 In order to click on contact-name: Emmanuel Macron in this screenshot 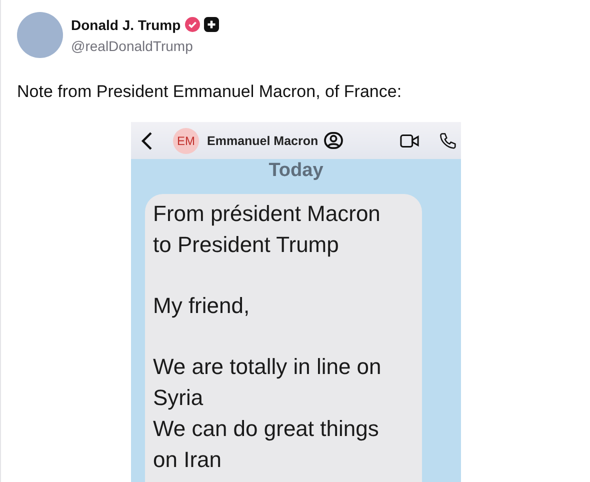, I will do `click(262, 141)`.